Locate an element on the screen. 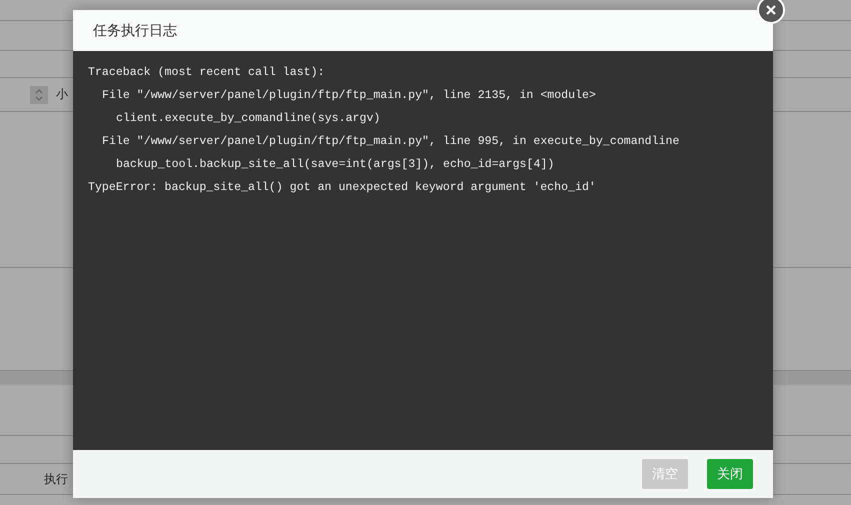 The width and height of the screenshot is (851, 505). spinner-icon is located at coordinates (39, 95).